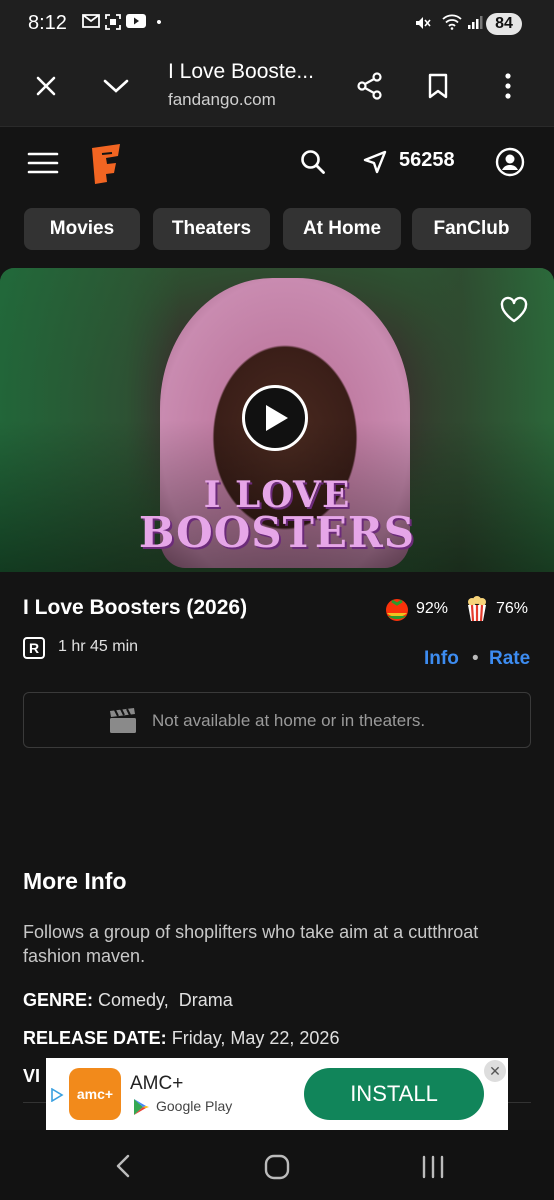 Image resolution: width=554 pixels, height=1200 pixels. Describe the element at coordinates (504, 24) in the screenshot. I see `battery-indicator: 84` at that location.